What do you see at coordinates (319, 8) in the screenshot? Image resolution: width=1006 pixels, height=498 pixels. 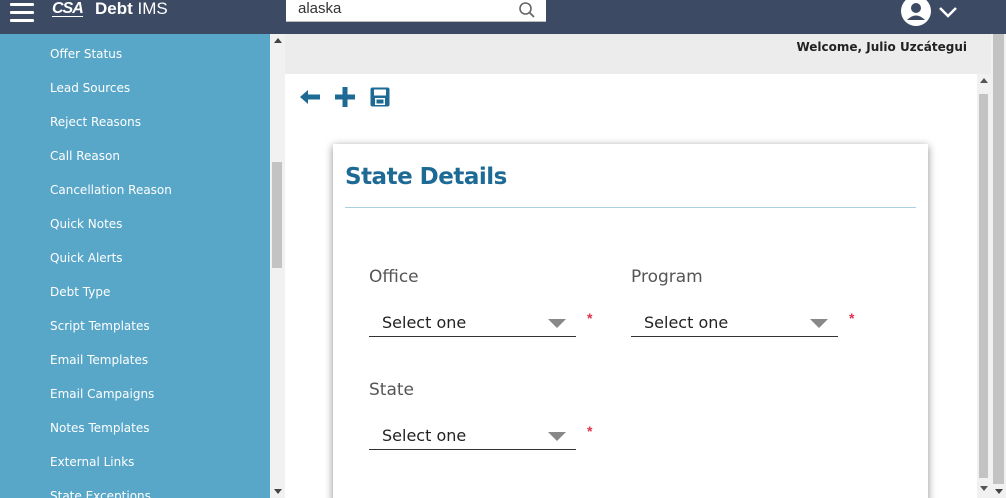 I see `search-input: alaska` at bounding box center [319, 8].